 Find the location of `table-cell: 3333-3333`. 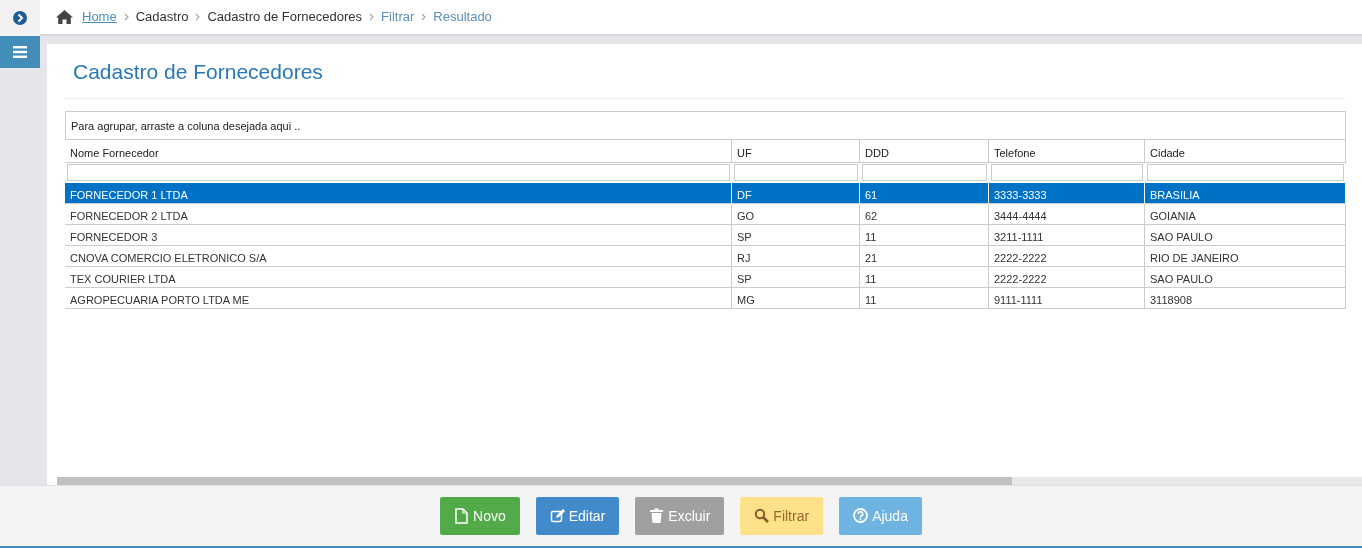

table-cell: 3333-3333 is located at coordinates (1067, 193).